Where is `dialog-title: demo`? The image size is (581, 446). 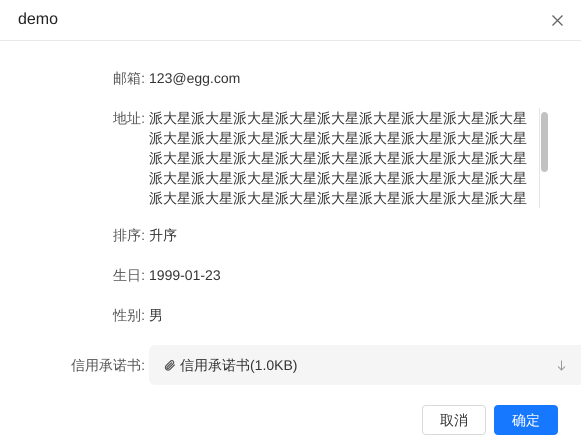
dialog-title: demo is located at coordinates (38, 20).